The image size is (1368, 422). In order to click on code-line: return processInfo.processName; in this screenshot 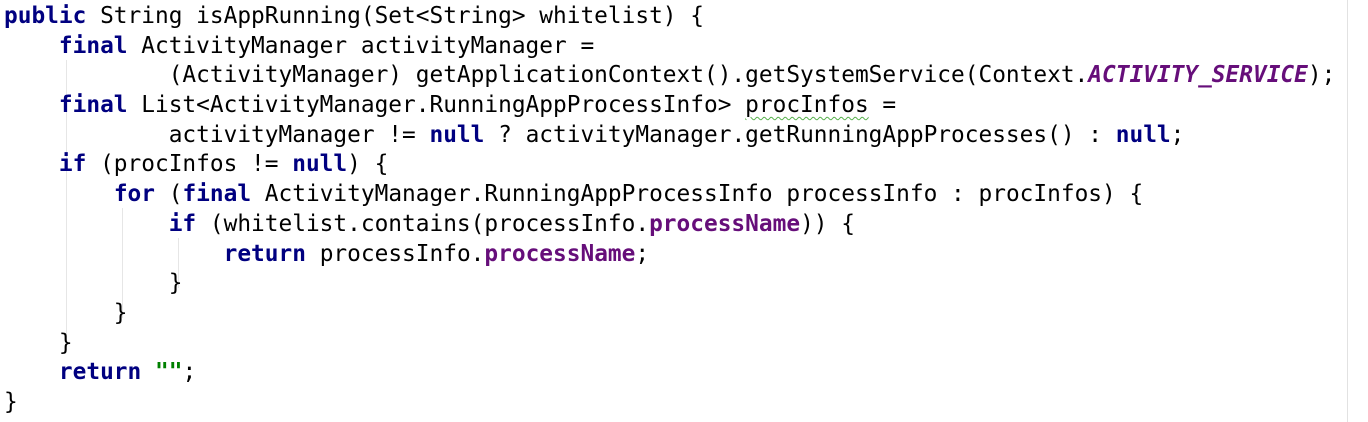, I will do `click(669, 255)`.